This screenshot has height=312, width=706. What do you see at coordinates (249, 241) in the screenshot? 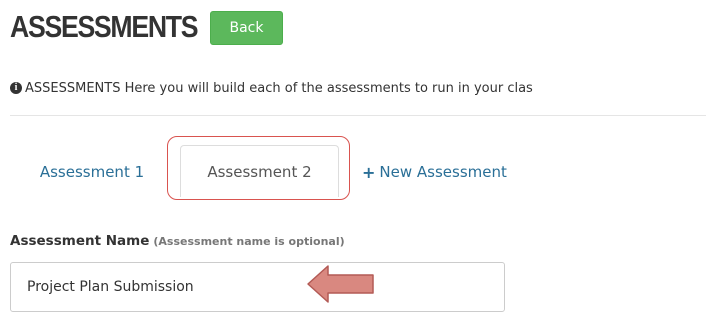
I see `field-hint-text: (Assessment name is optional)` at bounding box center [249, 241].